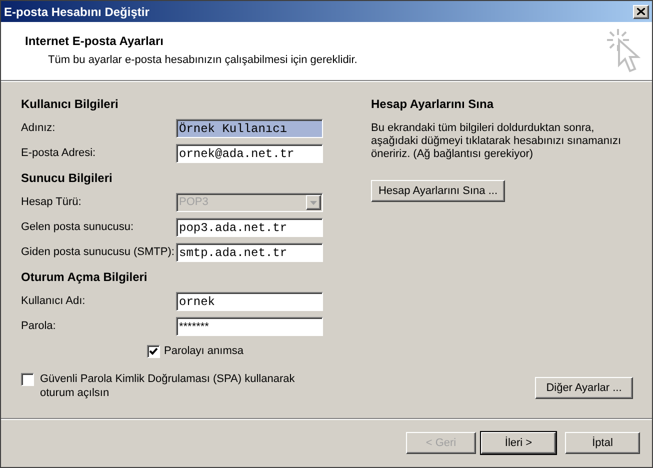 The image size is (653, 468). I want to click on footer-button: İptal, so click(602, 443).